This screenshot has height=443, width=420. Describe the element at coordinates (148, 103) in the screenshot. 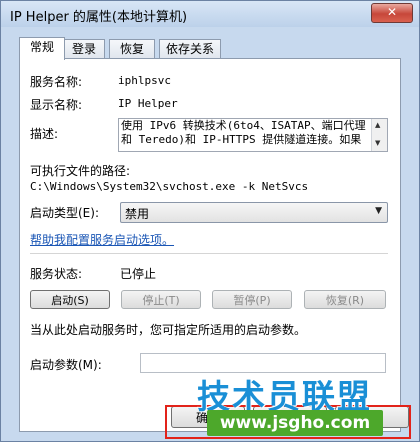

I see `display-name-value: IP Helper` at that location.